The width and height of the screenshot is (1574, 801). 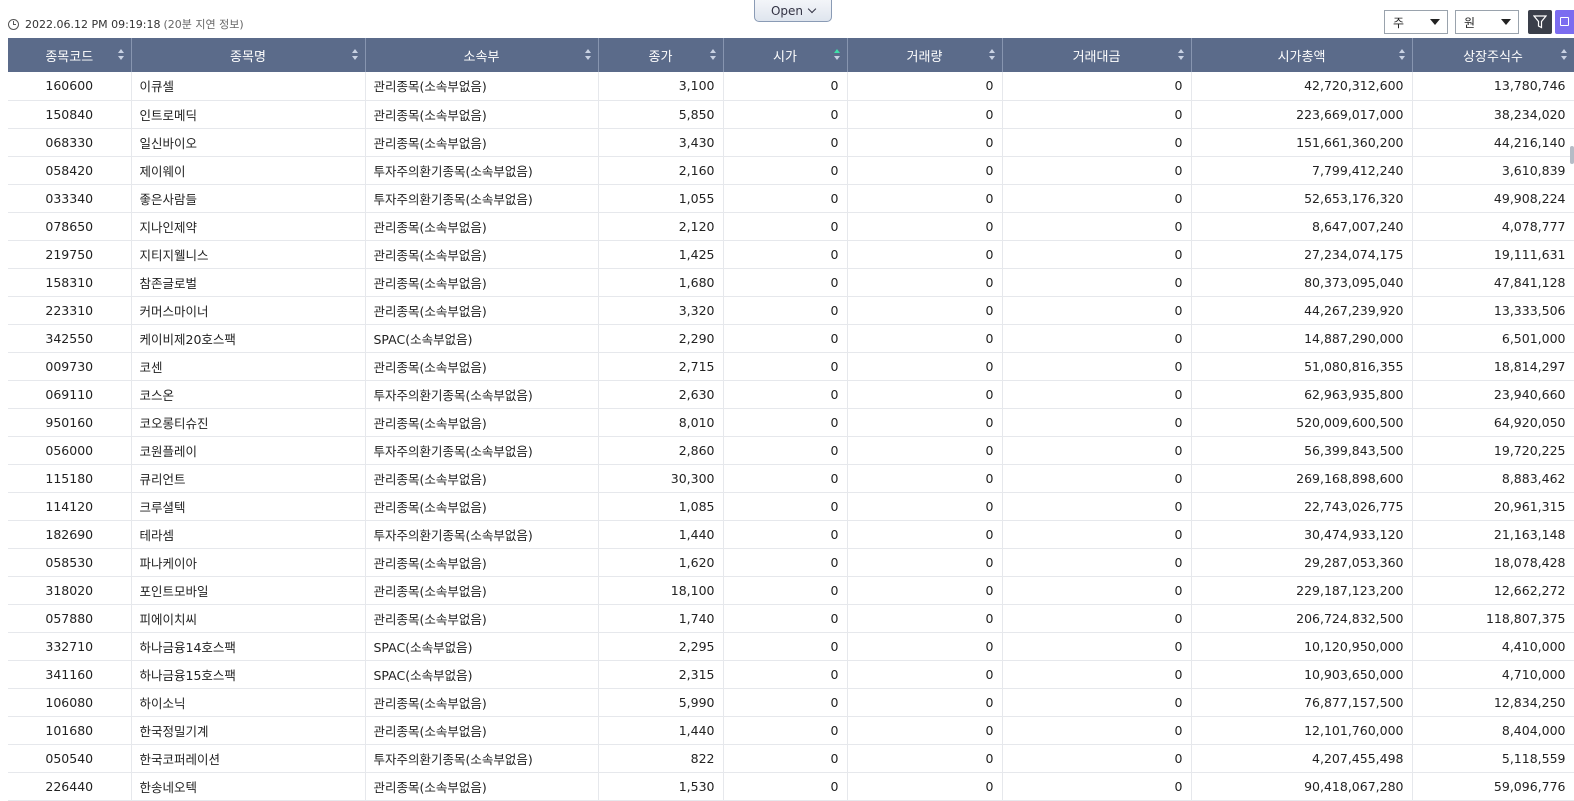 What do you see at coordinates (1493, 618) in the screenshot?
I see `cell-listed-shares: 118,807,375` at bounding box center [1493, 618].